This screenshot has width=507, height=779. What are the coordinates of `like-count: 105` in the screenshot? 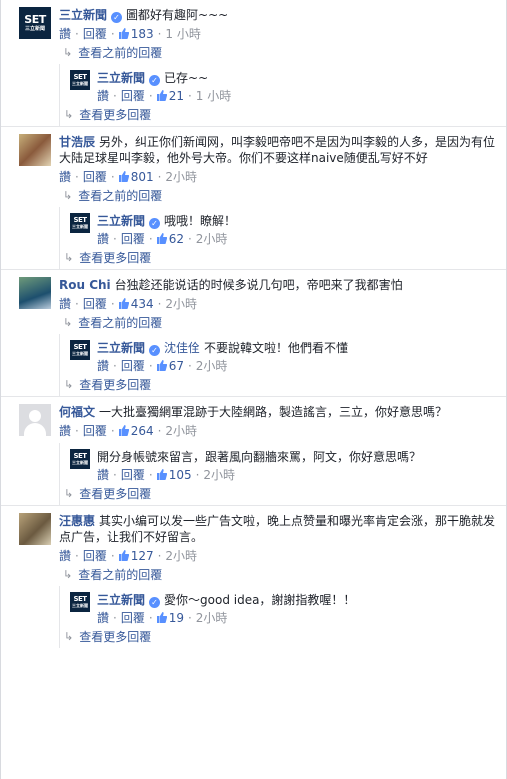 It's located at (180, 475).